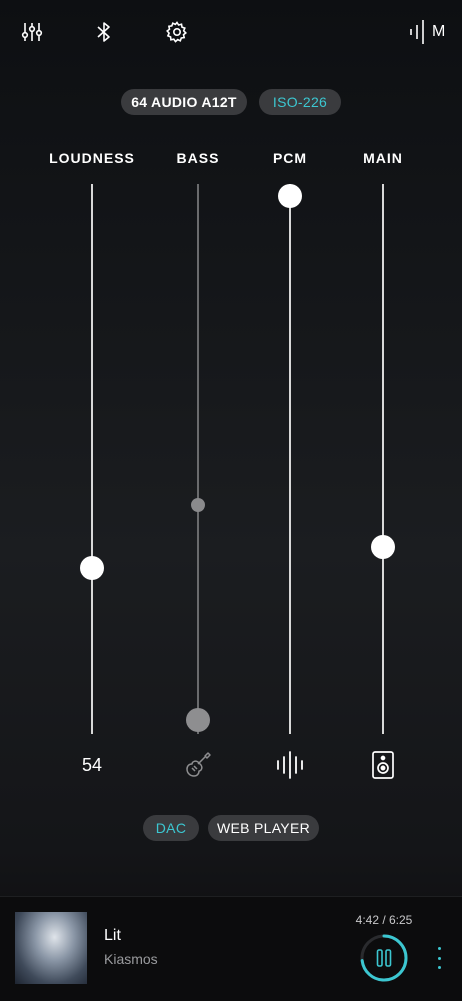  I want to click on main-label: MAIN, so click(383, 158).